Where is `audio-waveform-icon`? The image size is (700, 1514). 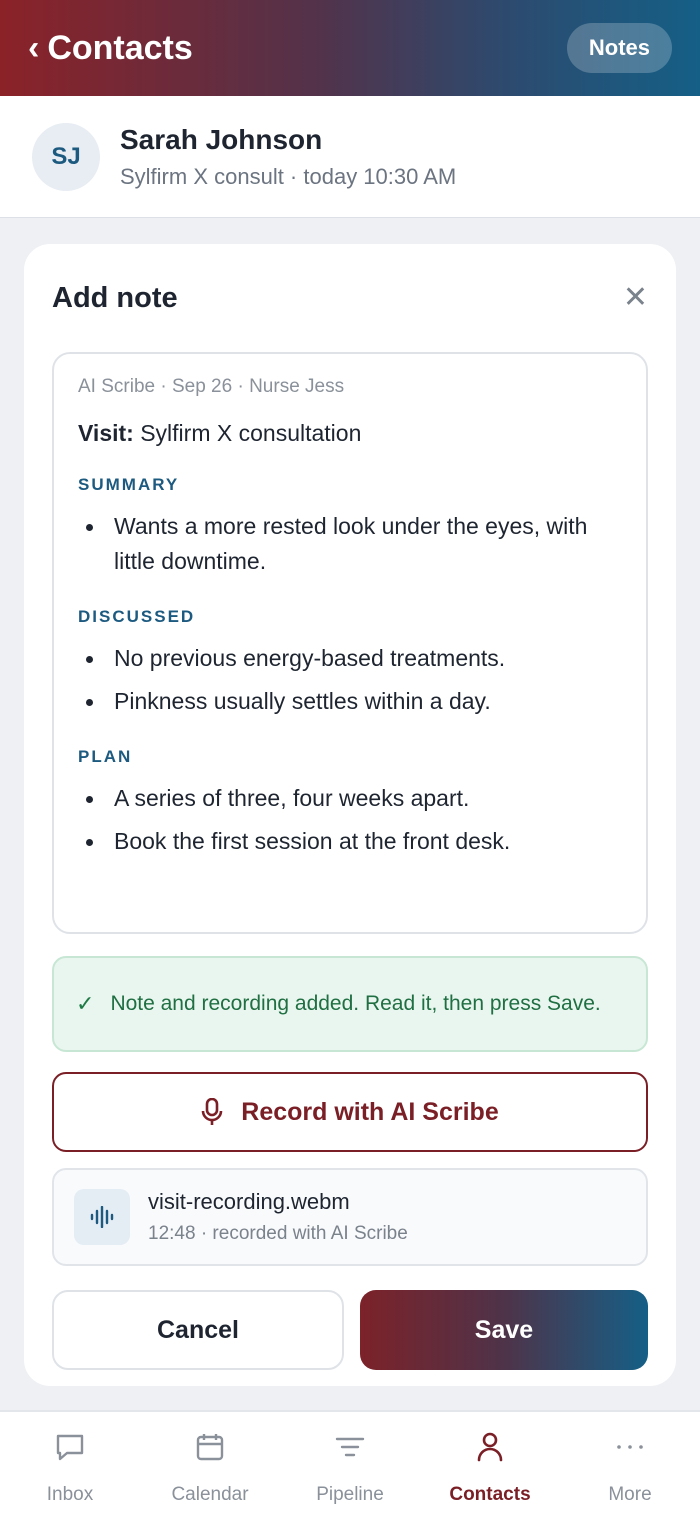
audio-waveform-icon is located at coordinates (102, 1217).